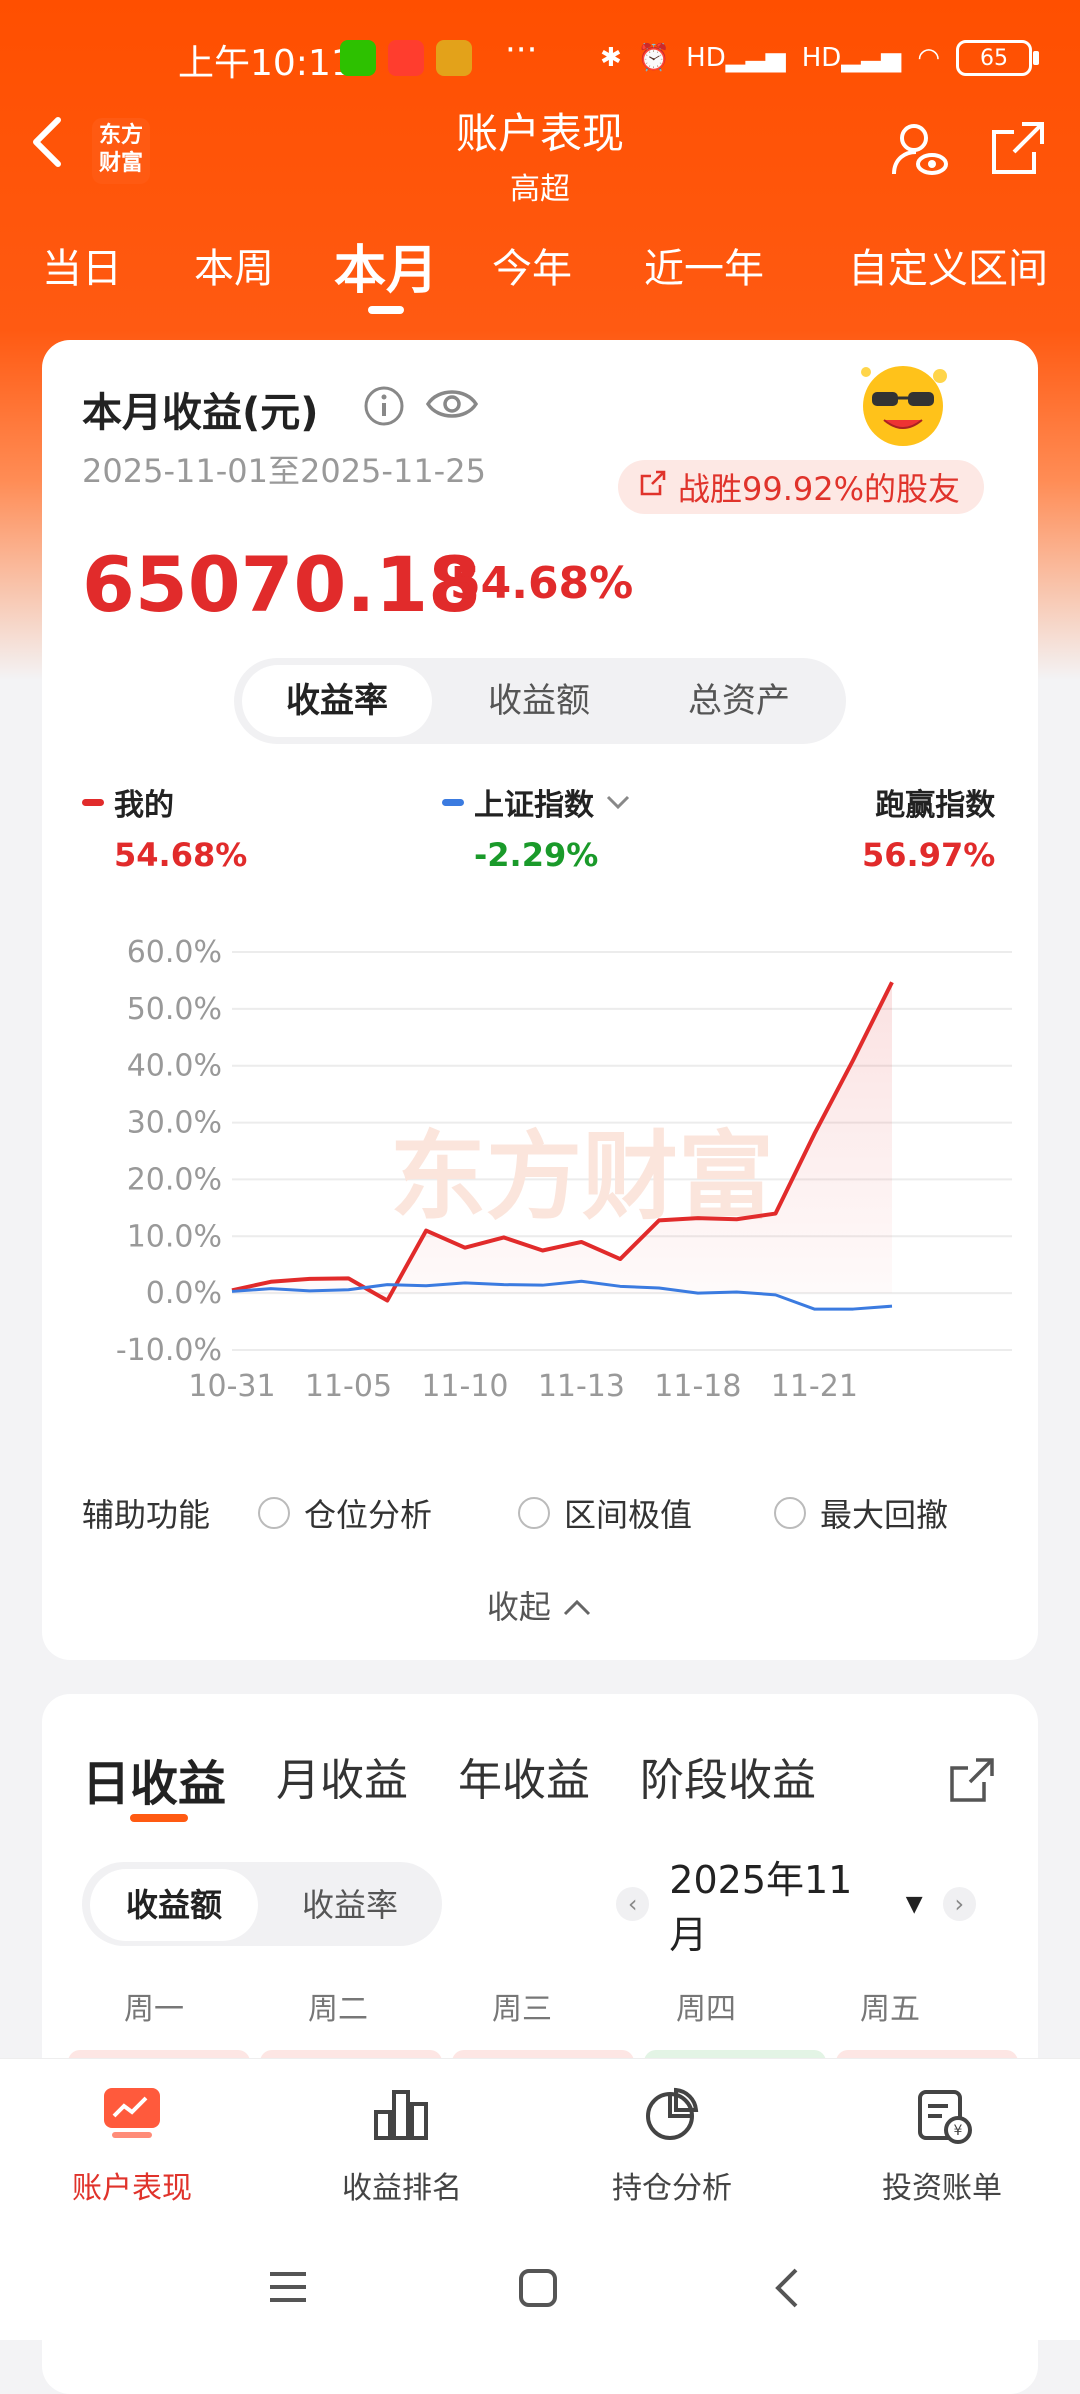  Describe the element at coordinates (174, 1905) in the screenshot. I see `segment-earnings-amount: 收益额` at that location.